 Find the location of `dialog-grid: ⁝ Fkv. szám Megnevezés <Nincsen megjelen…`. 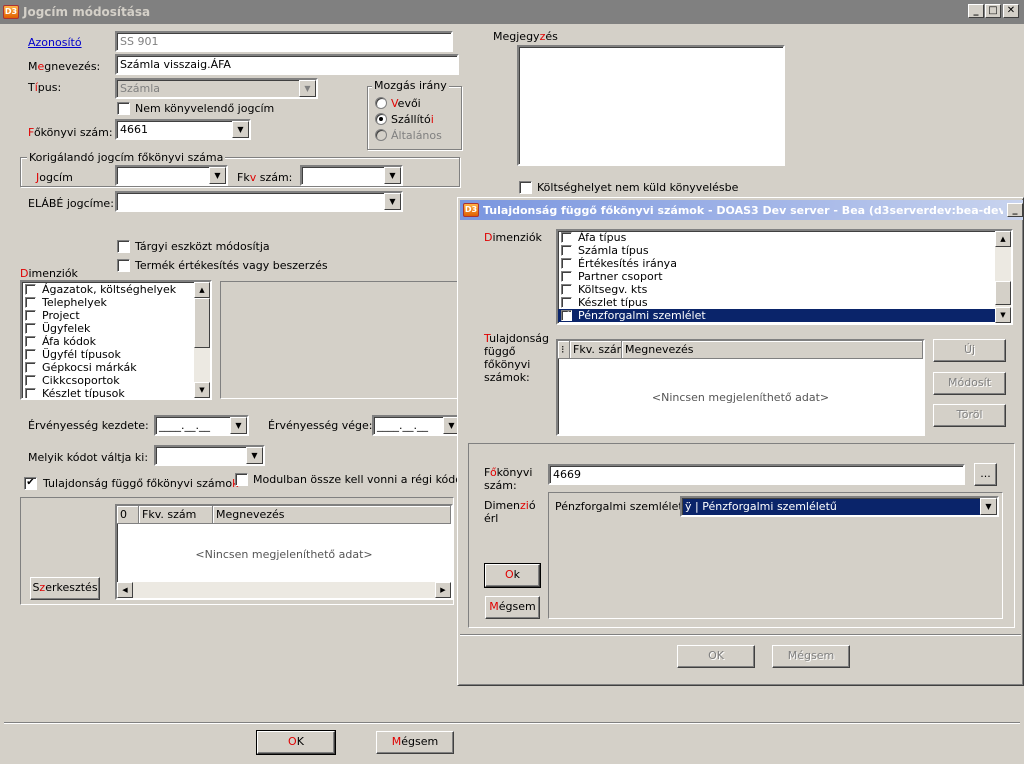

dialog-grid: ⁝ Fkv. szám Megnevezés <Nincsen megjelen… is located at coordinates (740, 387).